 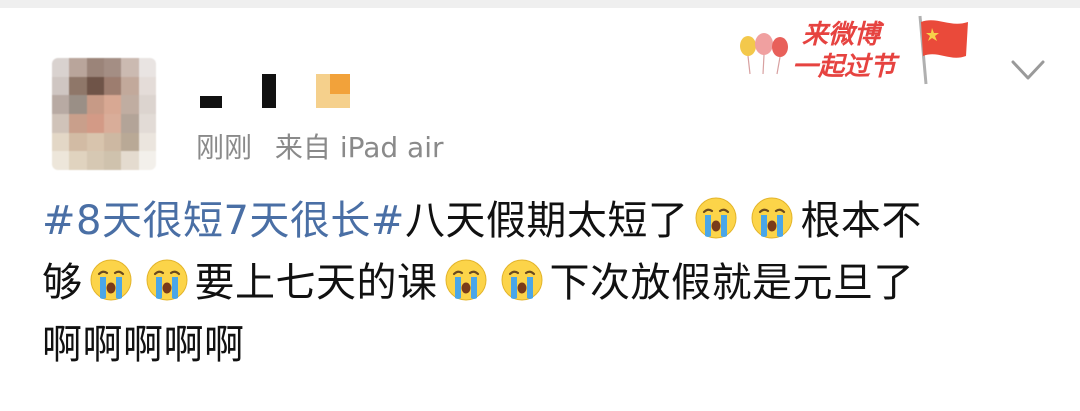 I want to click on post-source: 来自 iPad air, so click(x=359, y=147).